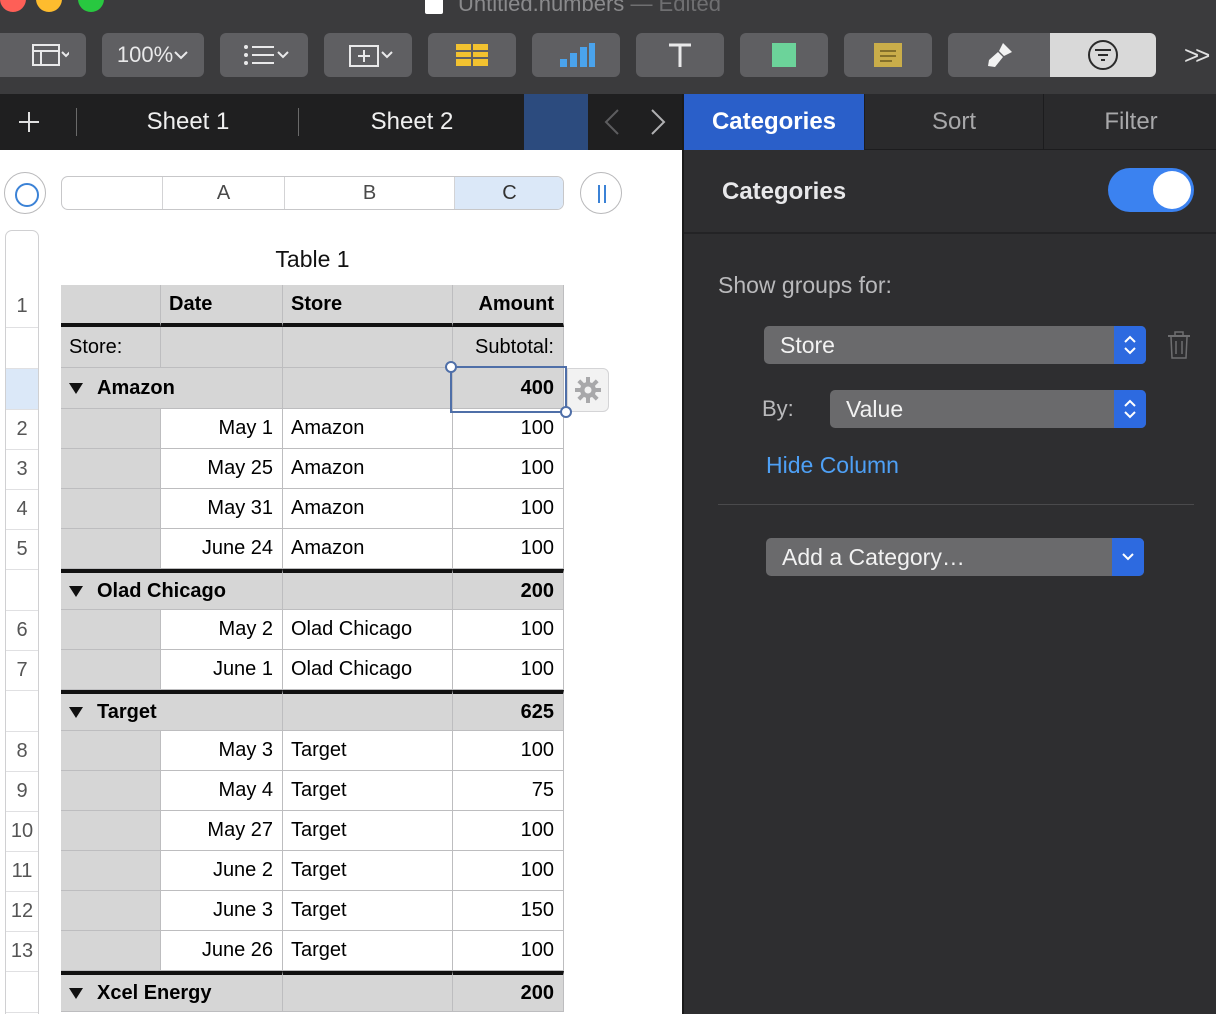 The width and height of the screenshot is (1216, 1014). What do you see at coordinates (1151, 190) in the screenshot?
I see `categories-toggle` at bounding box center [1151, 190].